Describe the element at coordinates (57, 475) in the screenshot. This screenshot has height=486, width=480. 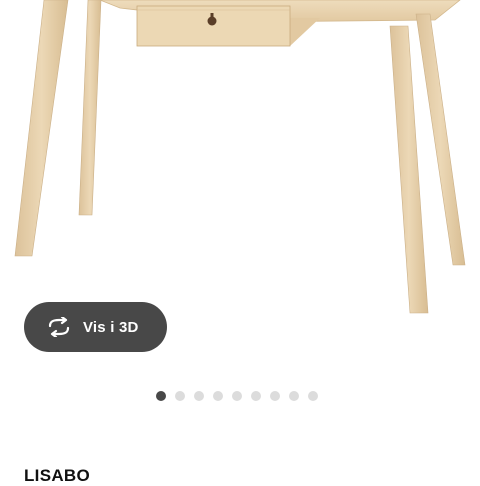
I see `product-name: LISABO` at that location.